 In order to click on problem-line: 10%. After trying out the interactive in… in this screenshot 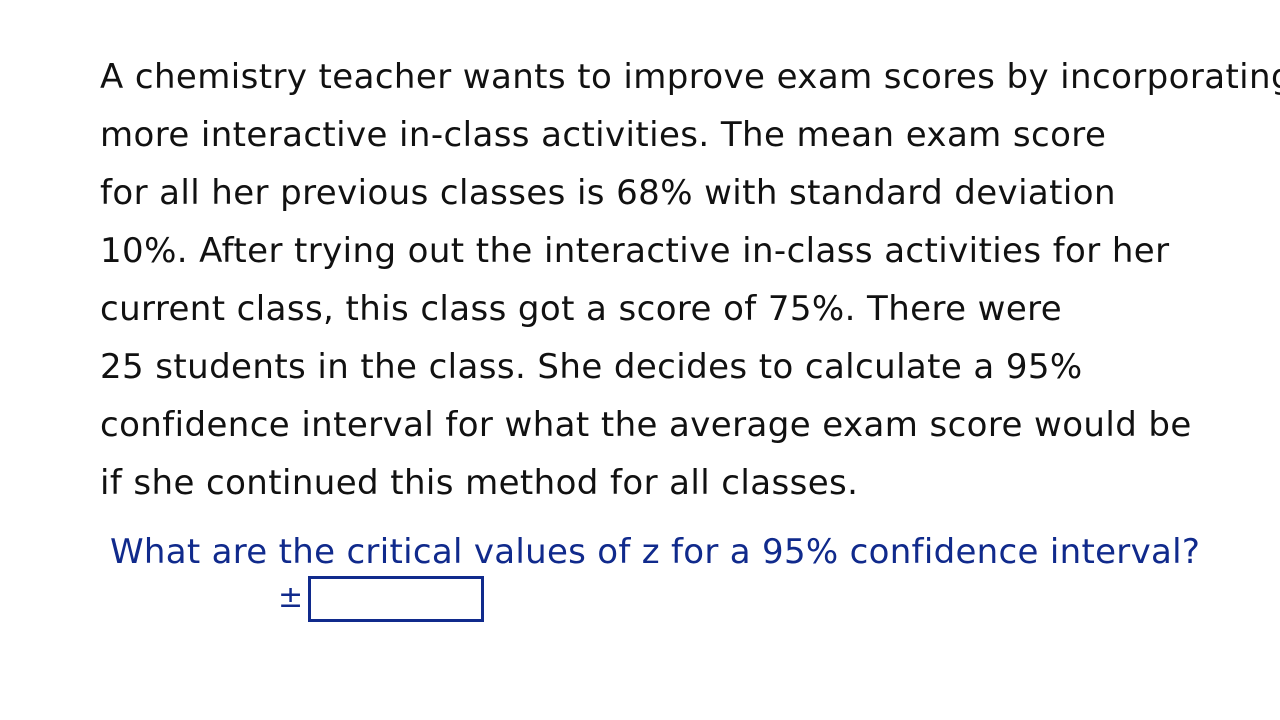, I will do `click(635, 251)`.